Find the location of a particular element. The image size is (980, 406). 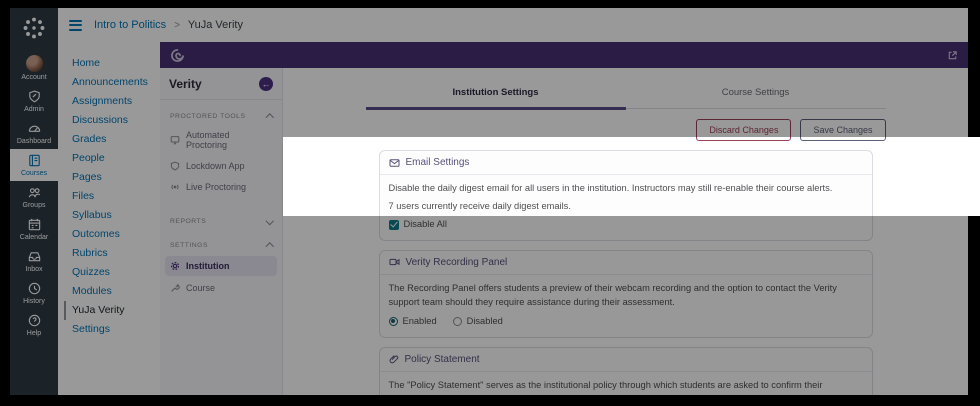

broadcast-icon is located at coordinates (175, 187).